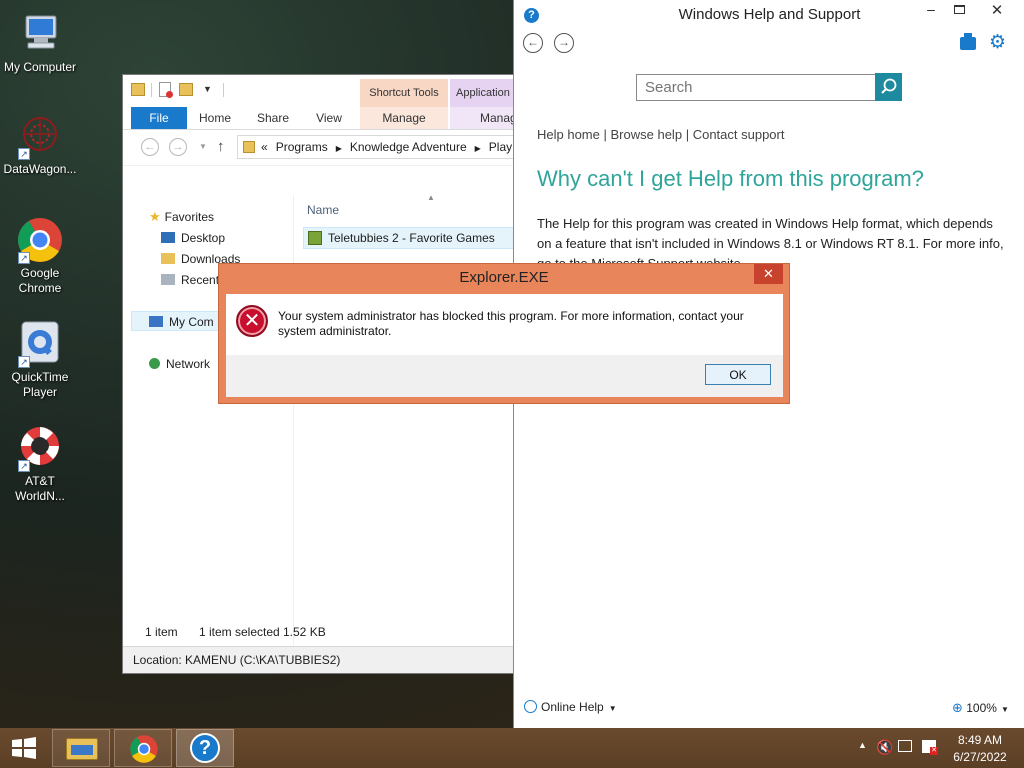 This screenshot has height=768, width=1024. What do you see at coordinates (151, 90) in the screenshot?
I see `separator` at bounding box center [151, 90].